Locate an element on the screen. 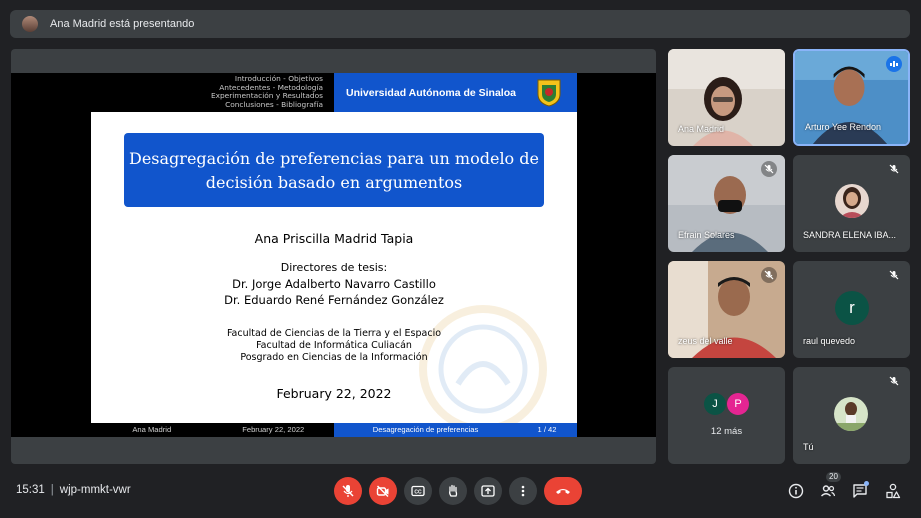 This screenshot has height=518, width=921. self-tile: Tú is located at coordinates (851, 415).